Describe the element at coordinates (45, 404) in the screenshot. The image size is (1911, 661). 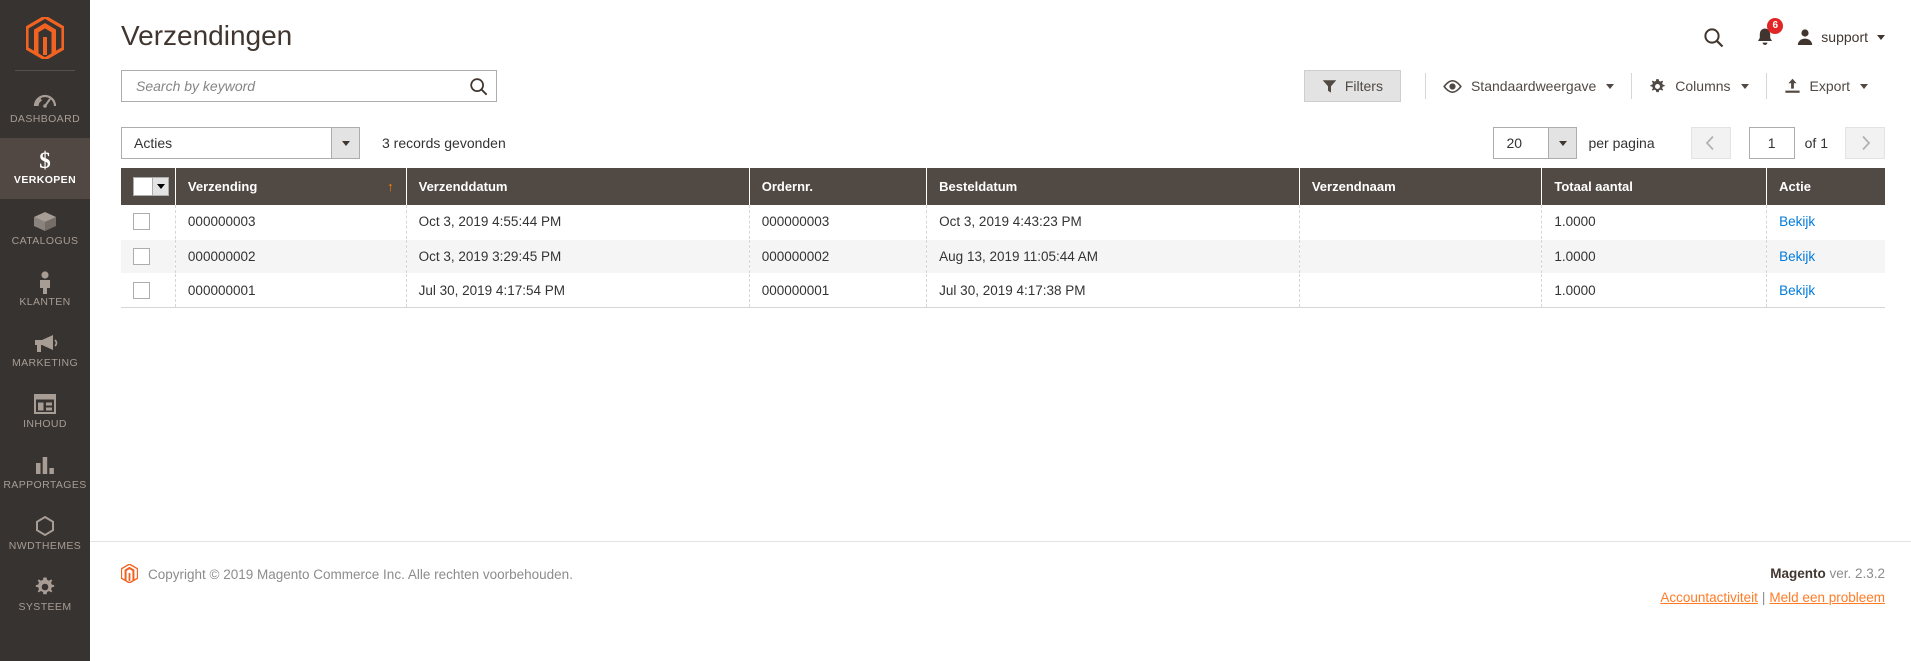
I see `layout-window-icon` at that location.